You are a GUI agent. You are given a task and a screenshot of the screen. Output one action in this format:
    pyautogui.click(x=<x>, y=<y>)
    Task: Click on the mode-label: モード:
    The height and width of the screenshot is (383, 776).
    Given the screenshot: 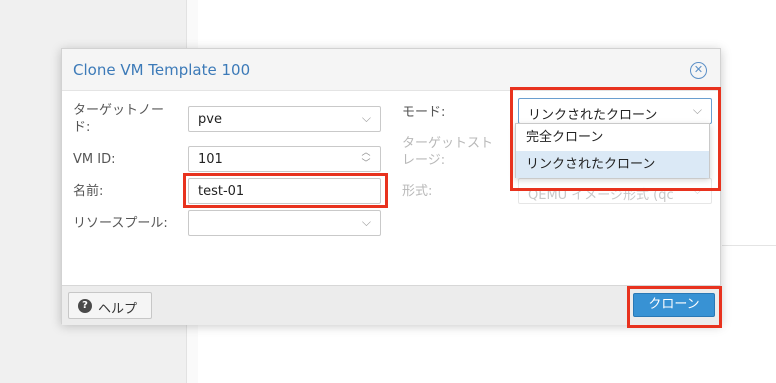 What is the action you would take?
    pyautogui.click(x=424, y=112)
    